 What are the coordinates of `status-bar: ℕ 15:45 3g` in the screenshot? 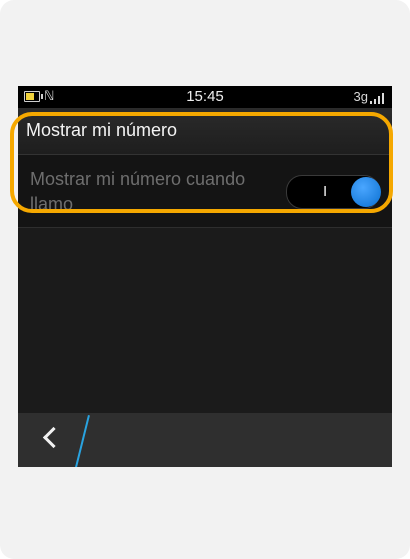 It's located at (205, 97).